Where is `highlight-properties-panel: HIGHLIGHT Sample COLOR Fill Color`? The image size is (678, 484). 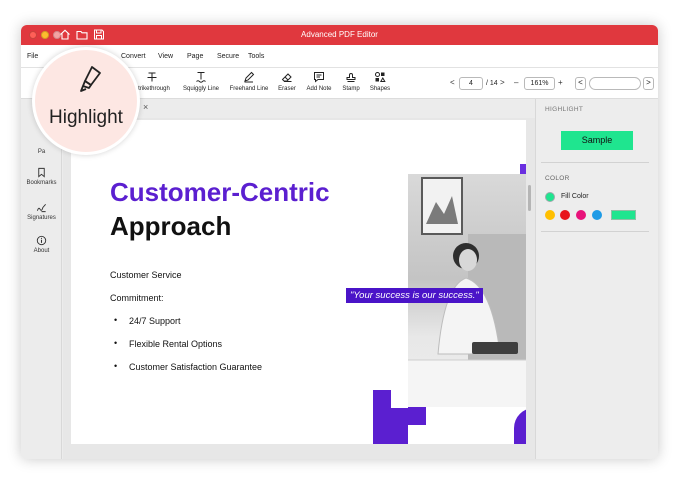 highlight-properties-panel: HIGHLIGHT Sample COLOR Fill Color is located at coordinates (596, 279).